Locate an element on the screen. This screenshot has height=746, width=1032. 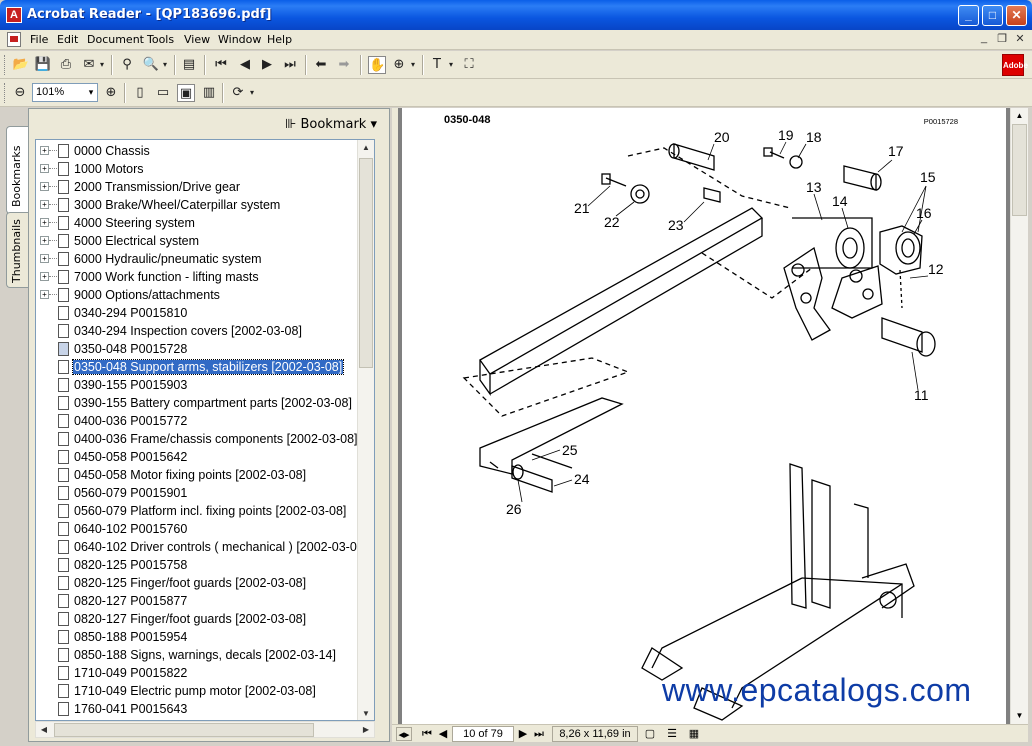
go-back-icon: ⬅ is located at coordinates (321, 65).